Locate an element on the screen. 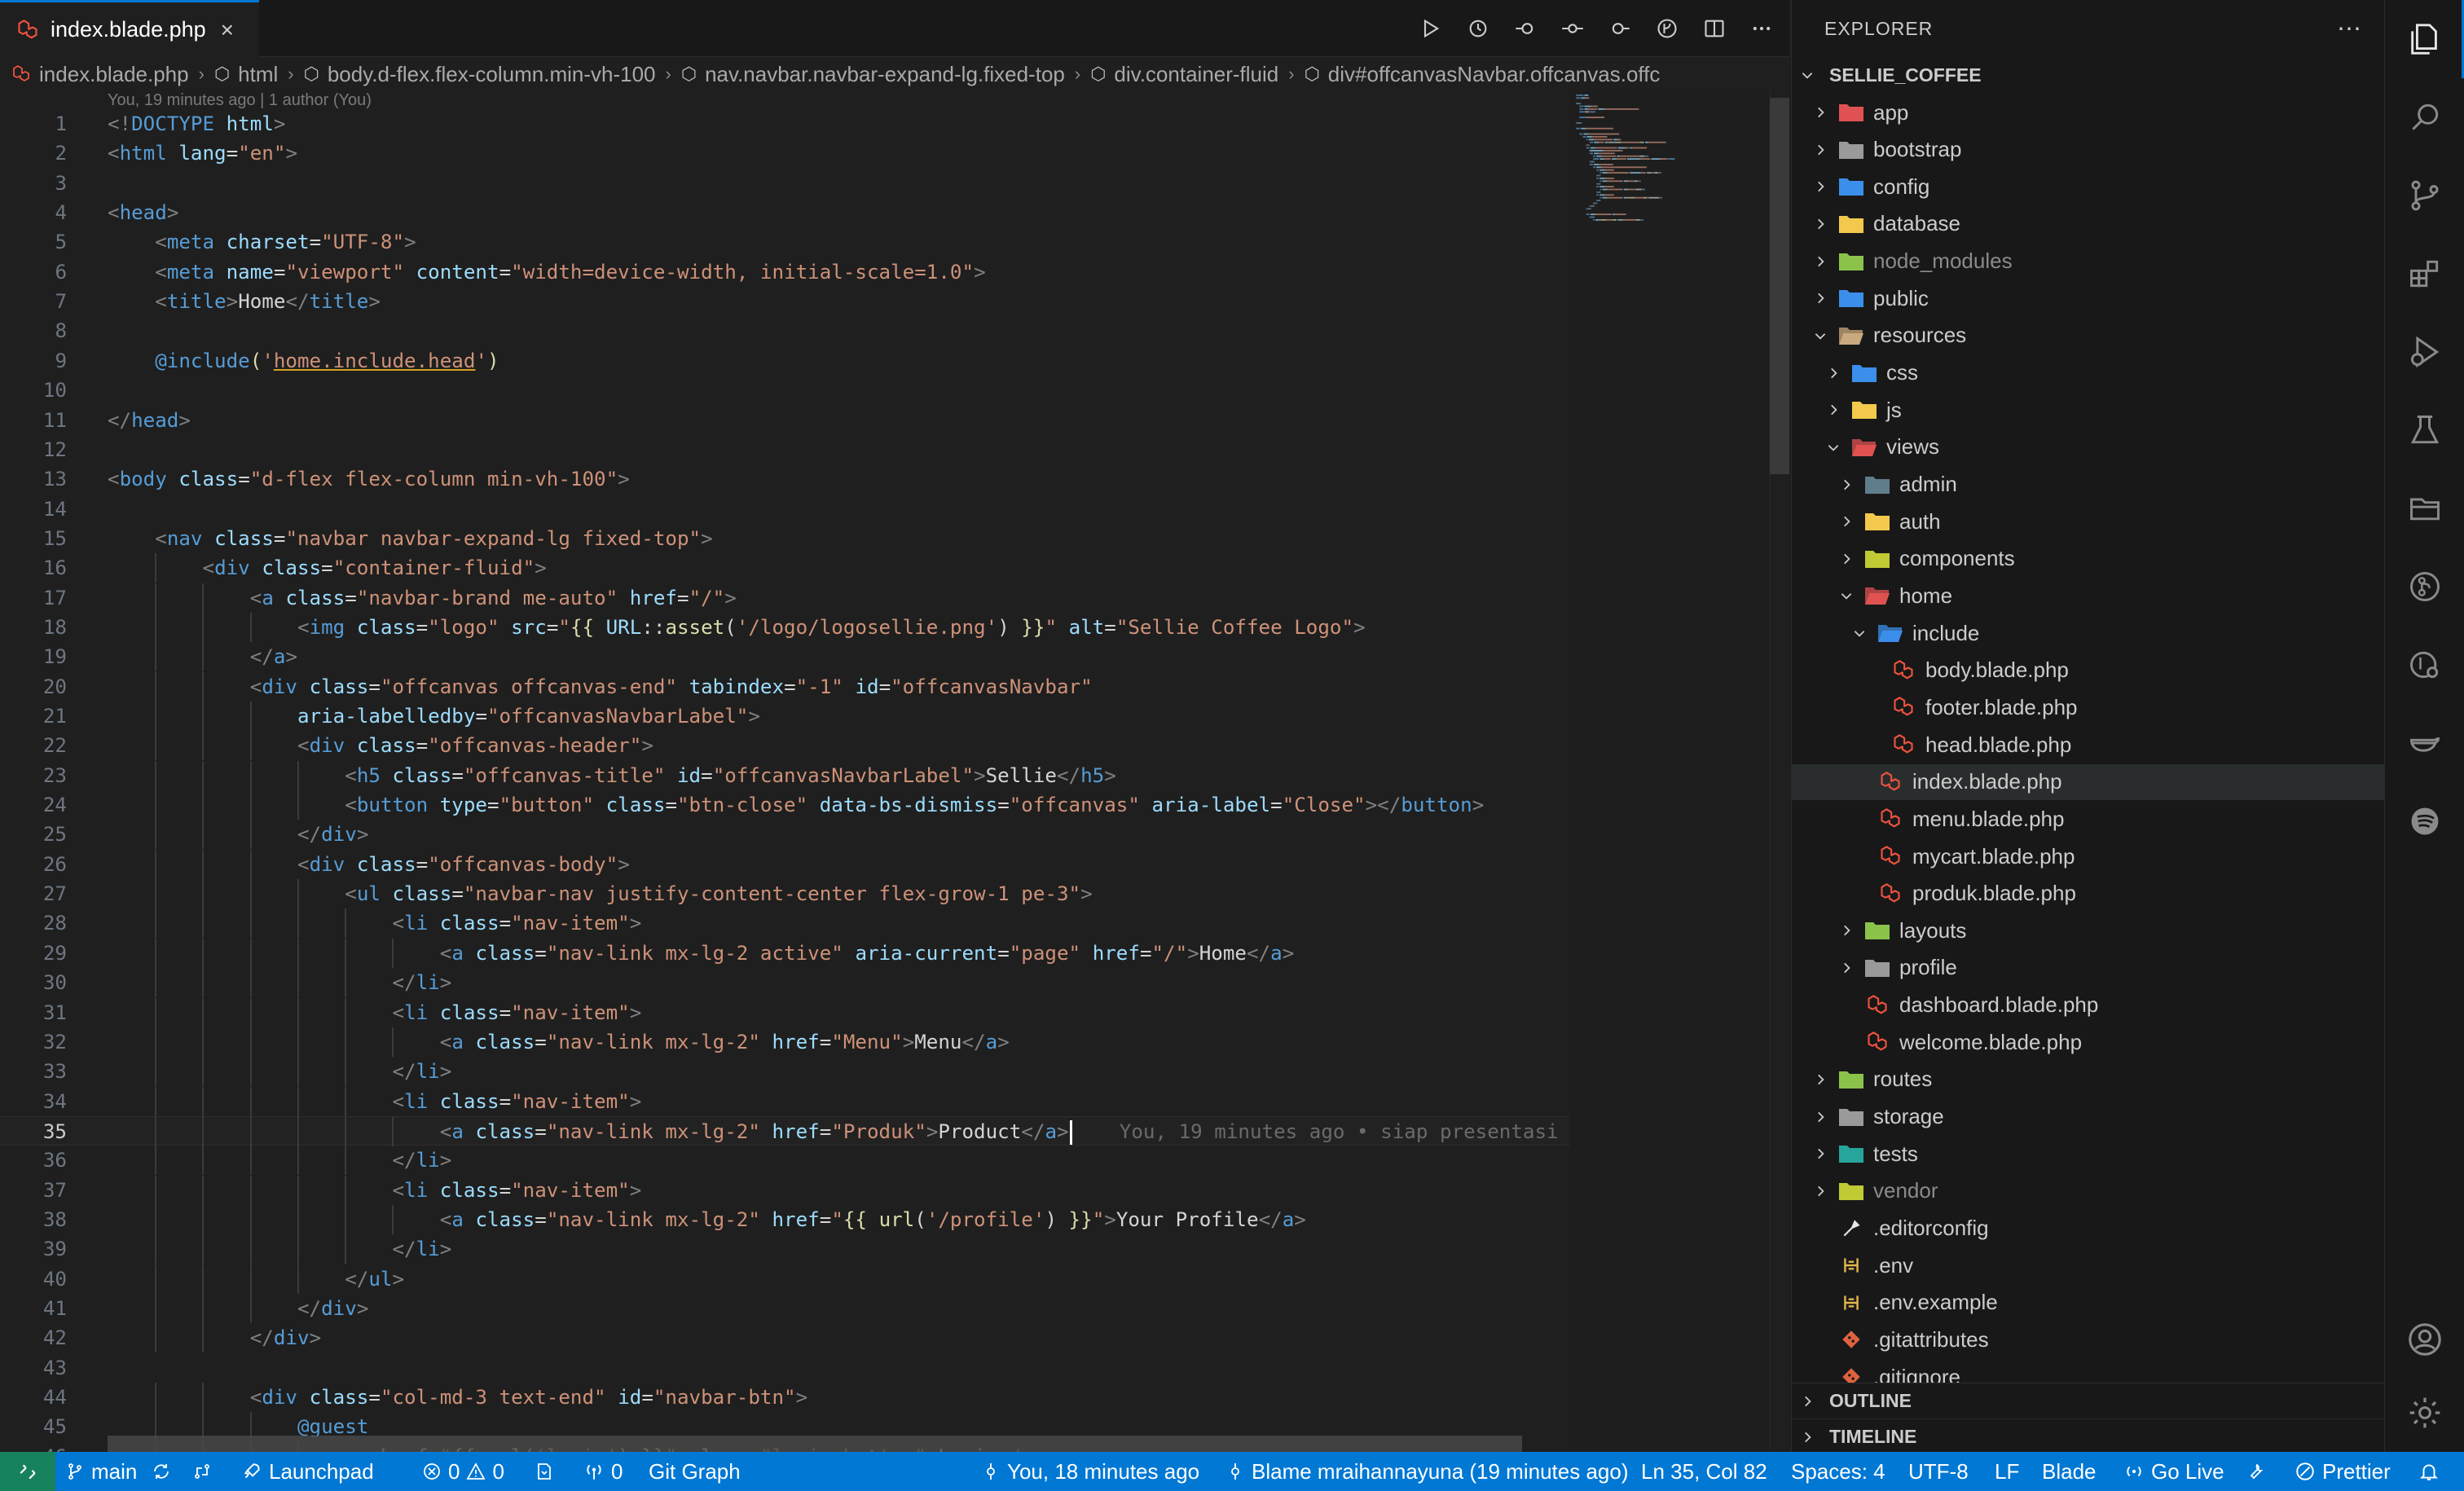  settings-gear-icon is located at coordinates (2424, 1413).